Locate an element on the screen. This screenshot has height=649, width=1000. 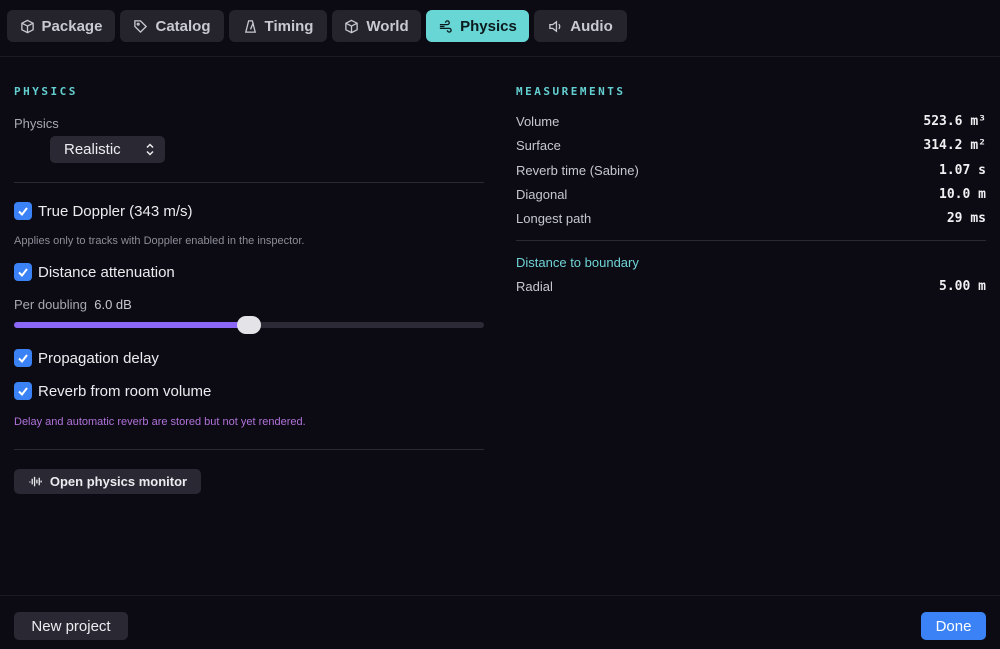
footer-divider is located at coordinates (500, 595).